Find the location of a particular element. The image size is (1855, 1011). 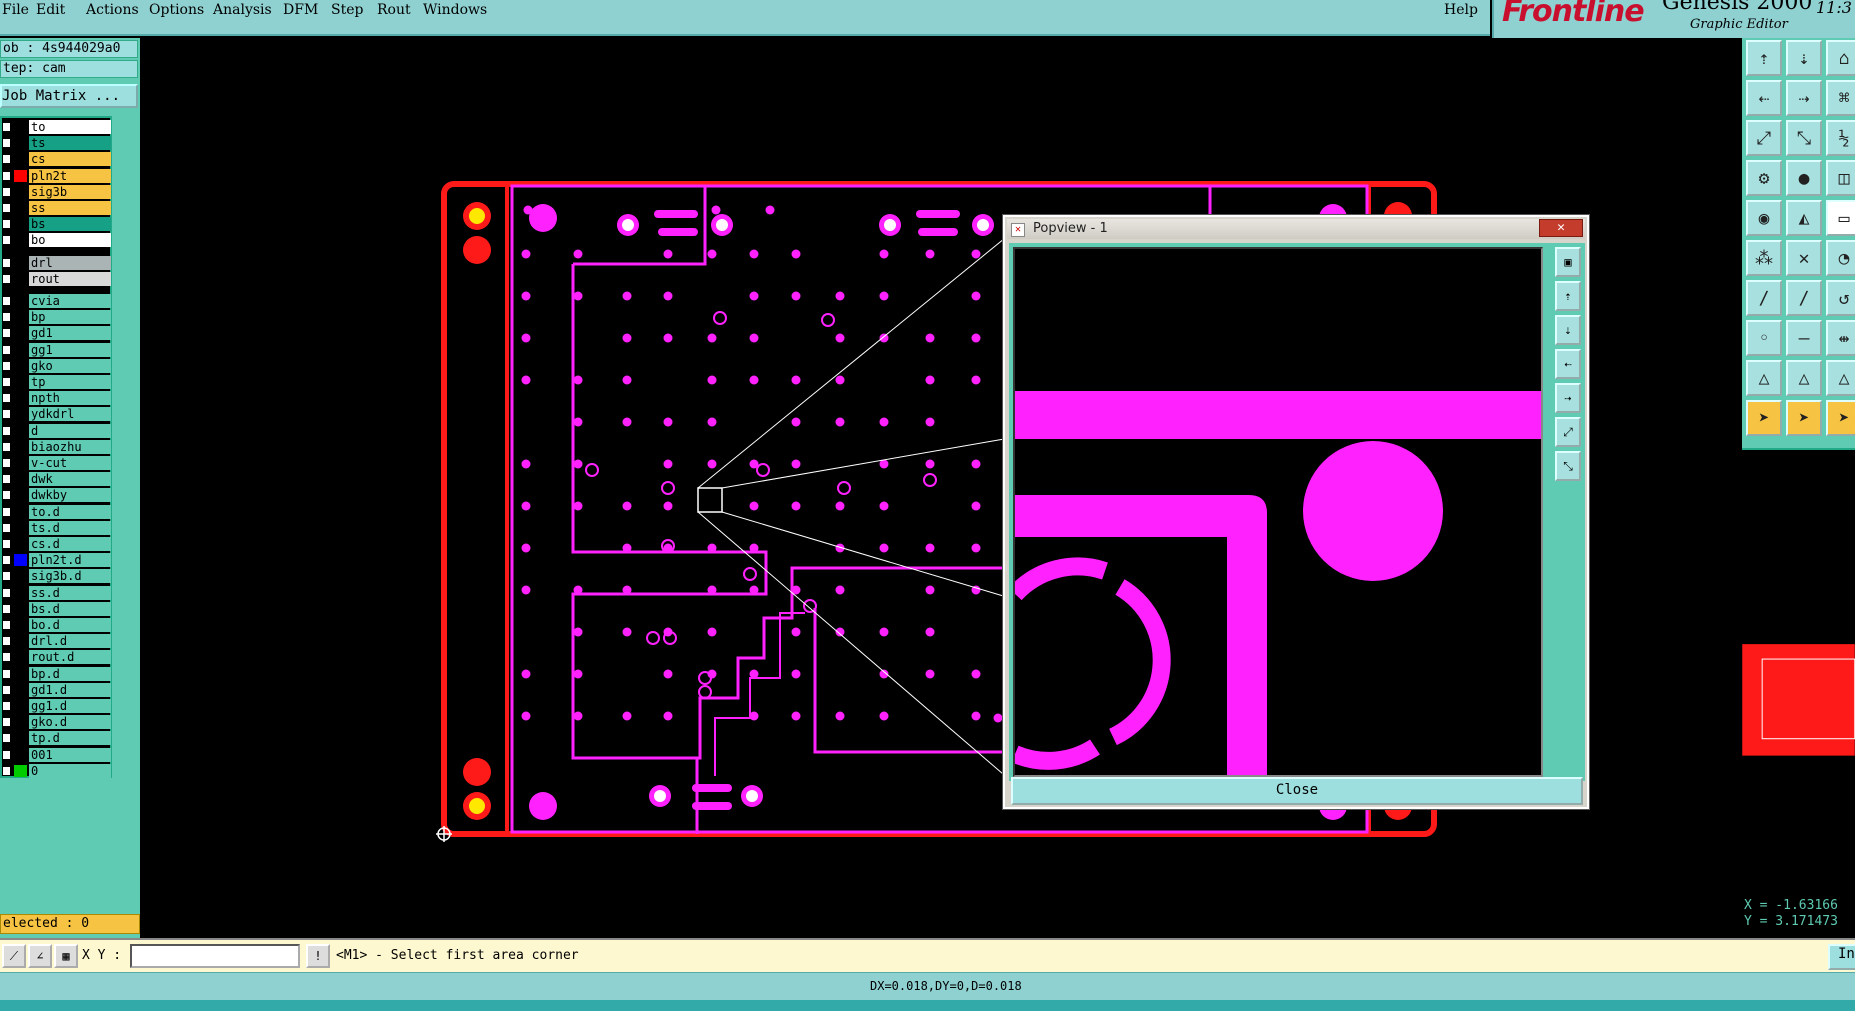

layer-row: biaozhu is located at coordinates (57, 446).